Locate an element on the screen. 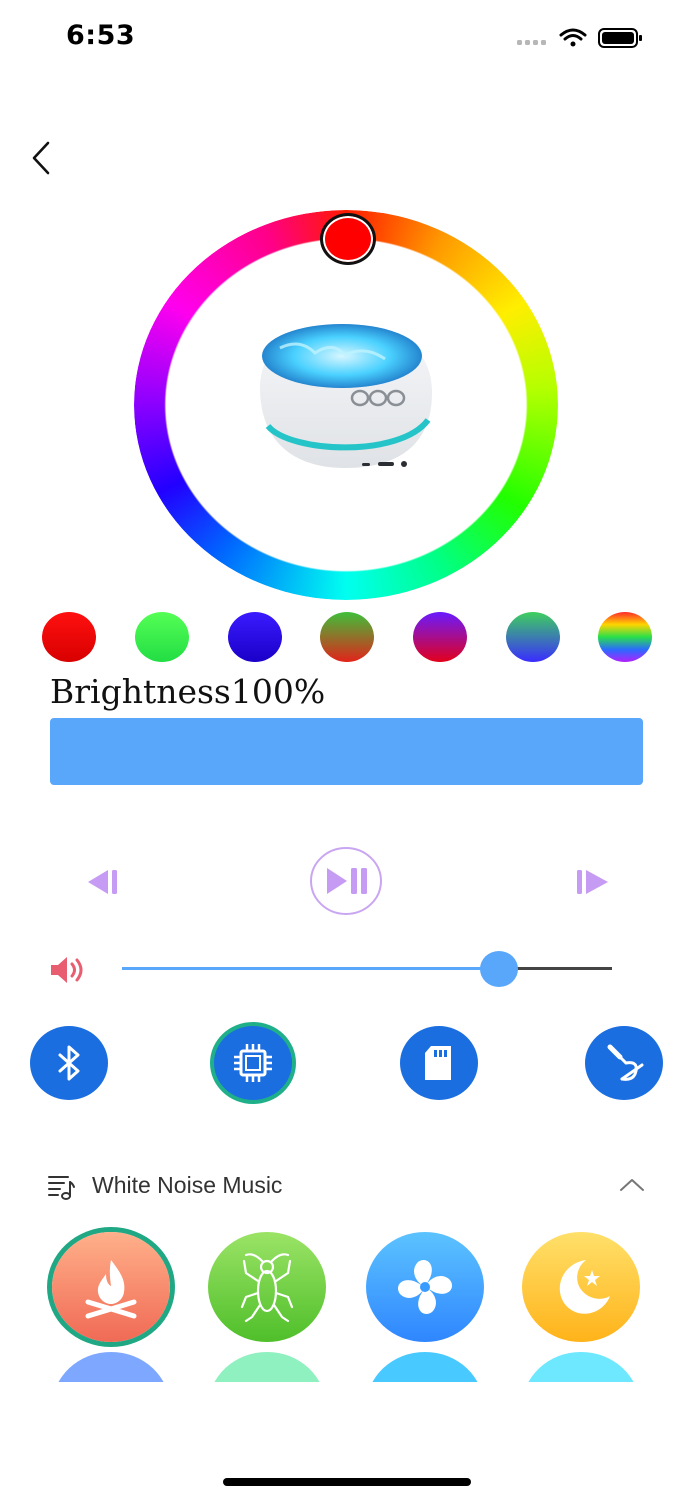 The height and width of the screenshot is (1500, 693). play-pause-icon is located at coordinates (346, 881).